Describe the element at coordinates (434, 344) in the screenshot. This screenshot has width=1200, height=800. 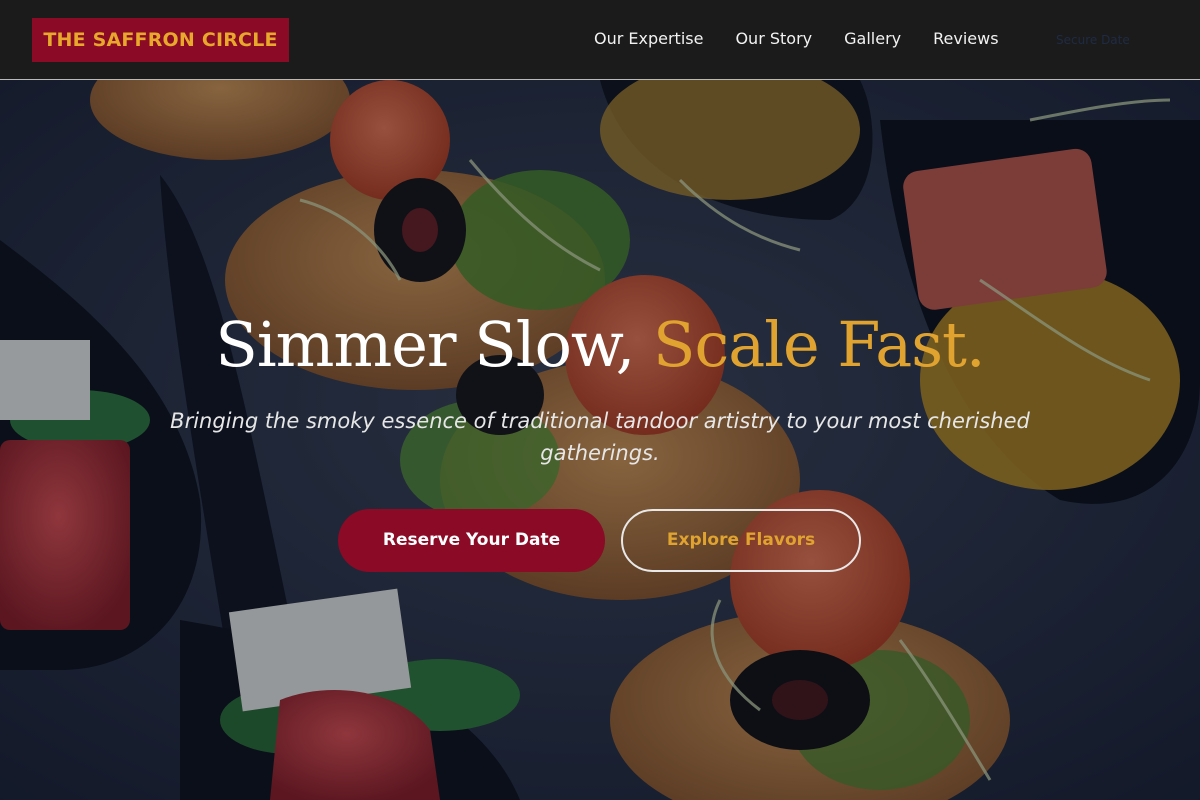
I see `headline-main-text: Simmer Slow,` at that location.